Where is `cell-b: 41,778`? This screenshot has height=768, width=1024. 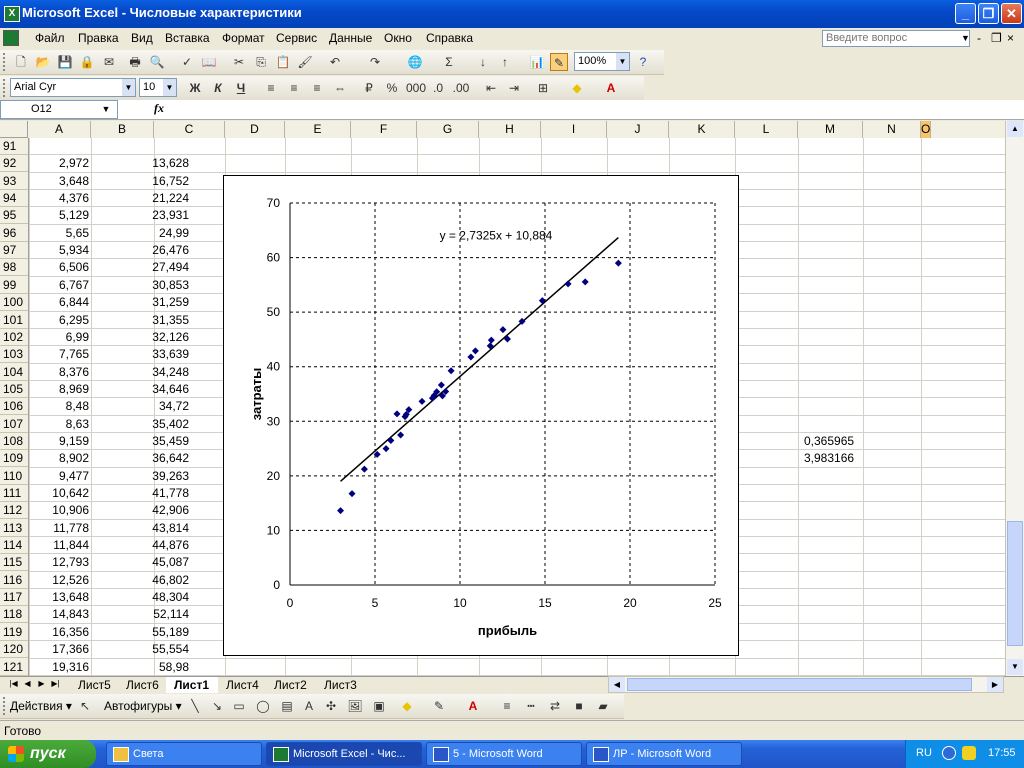 cell-b: 41,778 is located at coordinates (140, 493).